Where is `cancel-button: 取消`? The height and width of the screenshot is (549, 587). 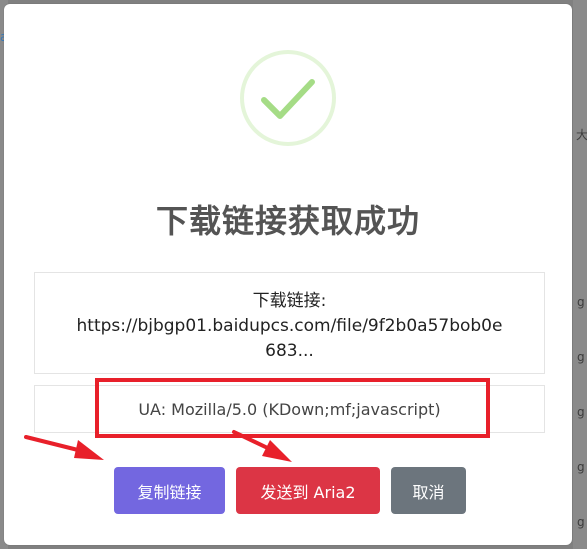
cancel-button: 取消 is located at coordinates (428, 490).